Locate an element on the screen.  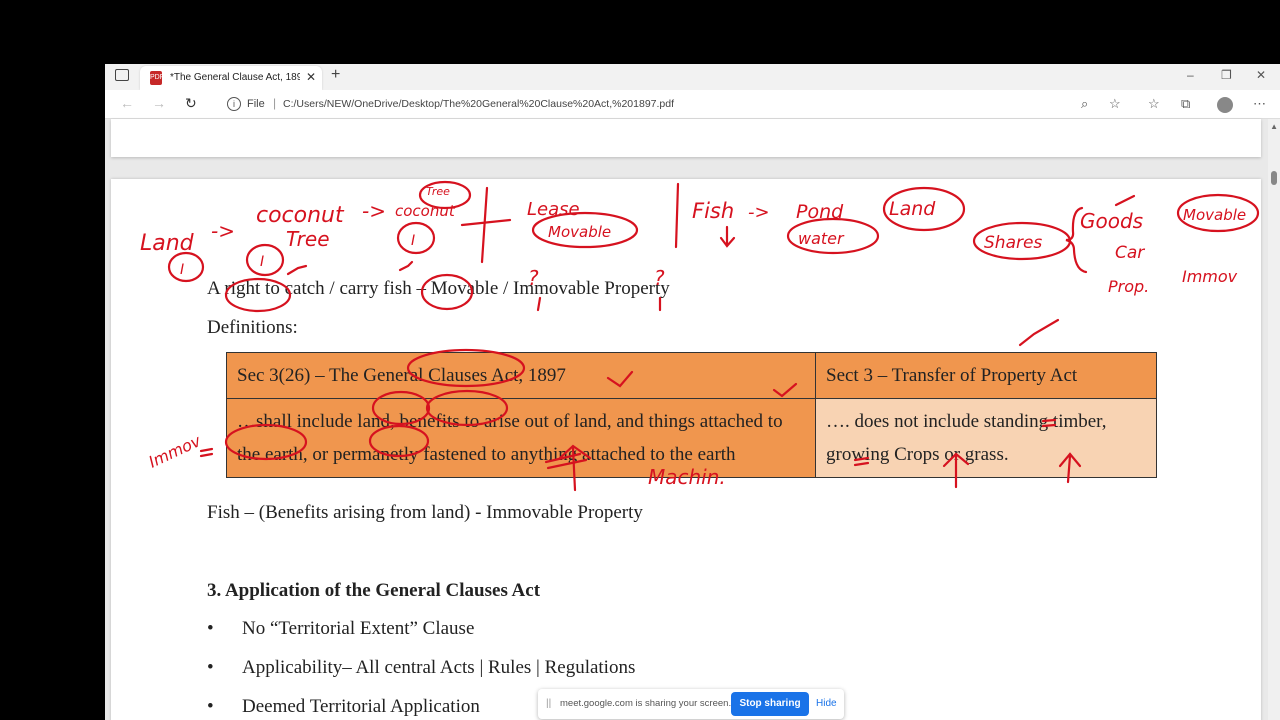
favorite-add-icon: ☆ is located at coordinates (1115, 104).